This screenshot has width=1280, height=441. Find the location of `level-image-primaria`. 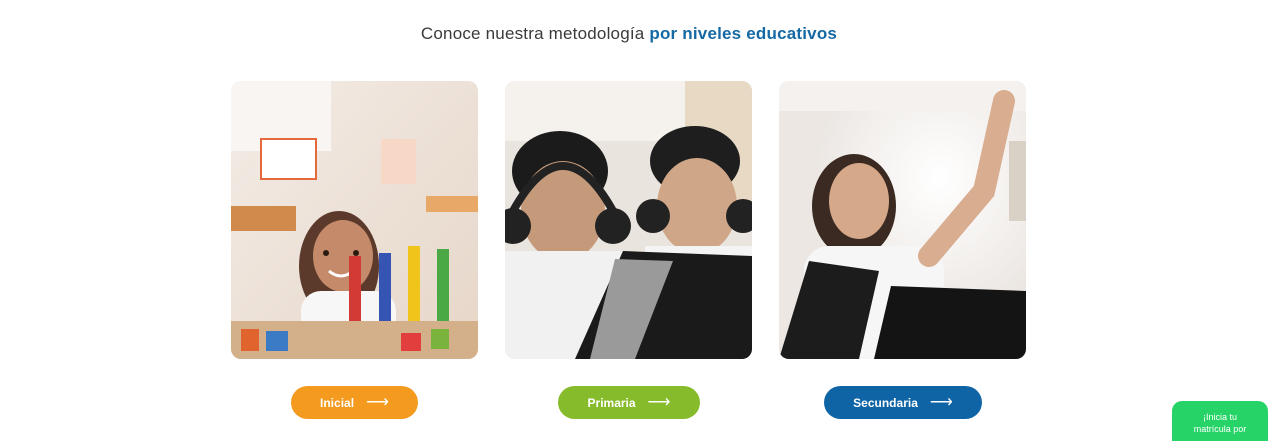

level-image-primaria is located at coordinates (628, 220).